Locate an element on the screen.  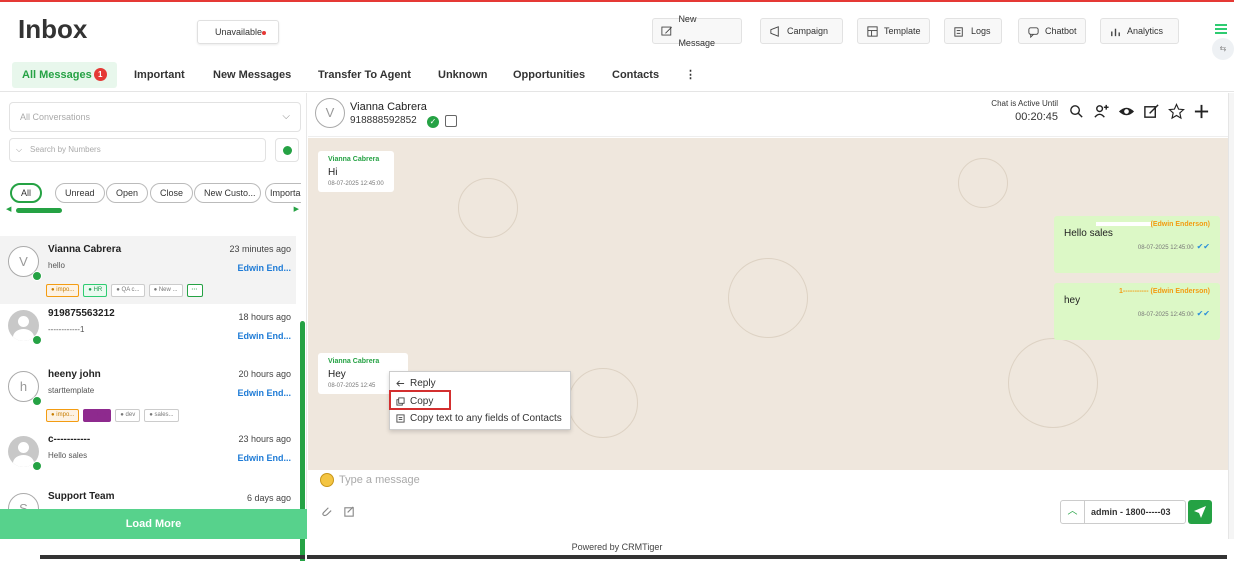
eye-icon is located at coordinates (1126, 111).